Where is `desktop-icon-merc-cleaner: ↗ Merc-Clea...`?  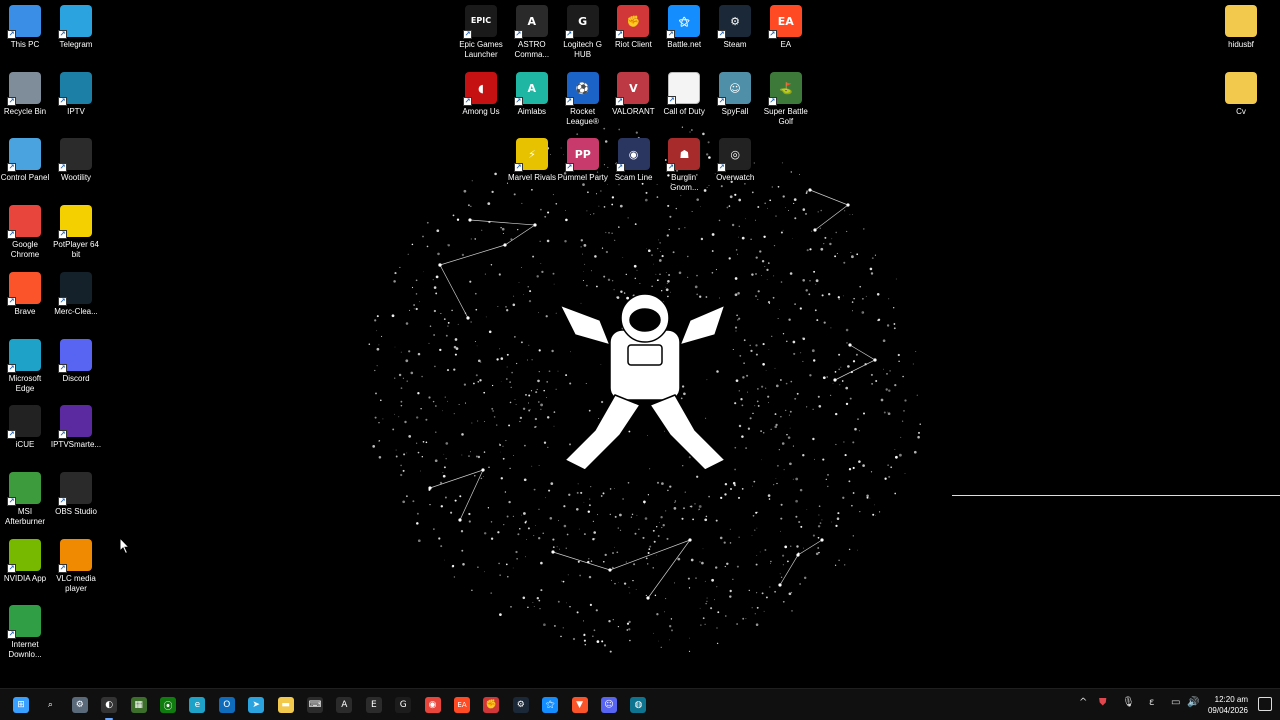 desktop-icon-merc-cleaner: ↗ Merc-Clea... is located at coordinates (76, 294).